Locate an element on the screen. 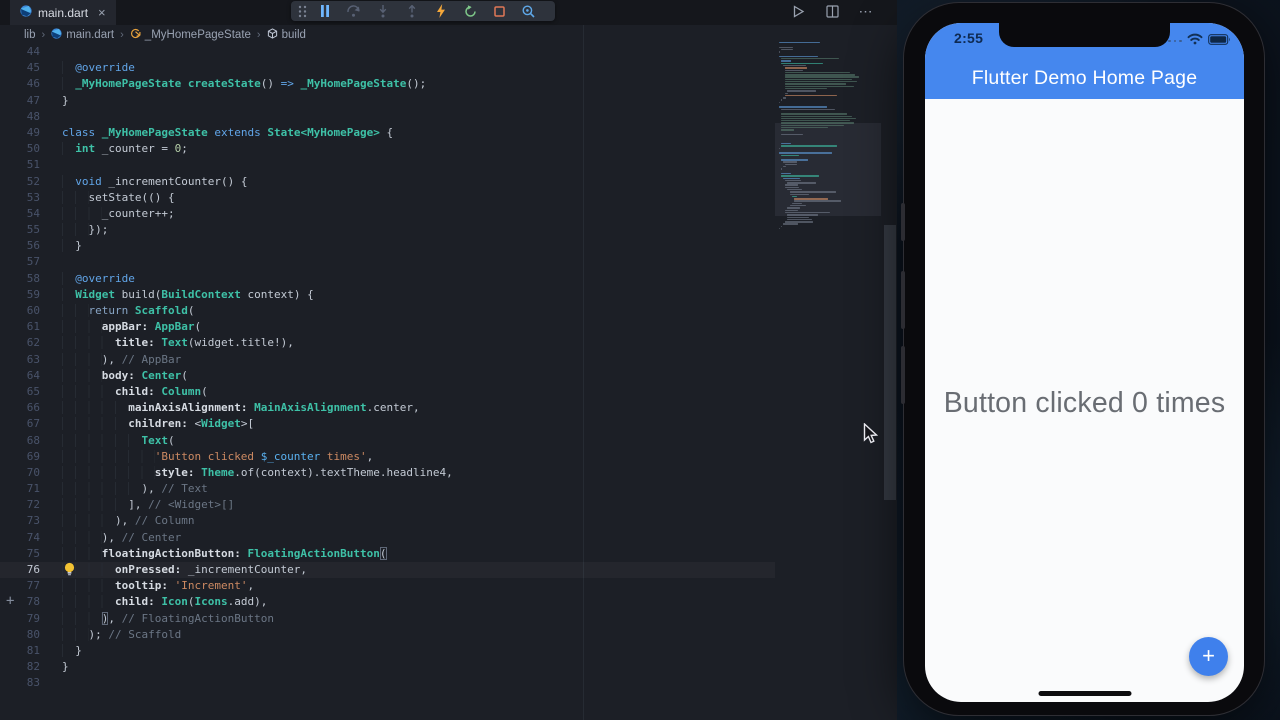 This screenshot has width=1280, height=720. lightbulb-icon is located at coordinates (69, 571).